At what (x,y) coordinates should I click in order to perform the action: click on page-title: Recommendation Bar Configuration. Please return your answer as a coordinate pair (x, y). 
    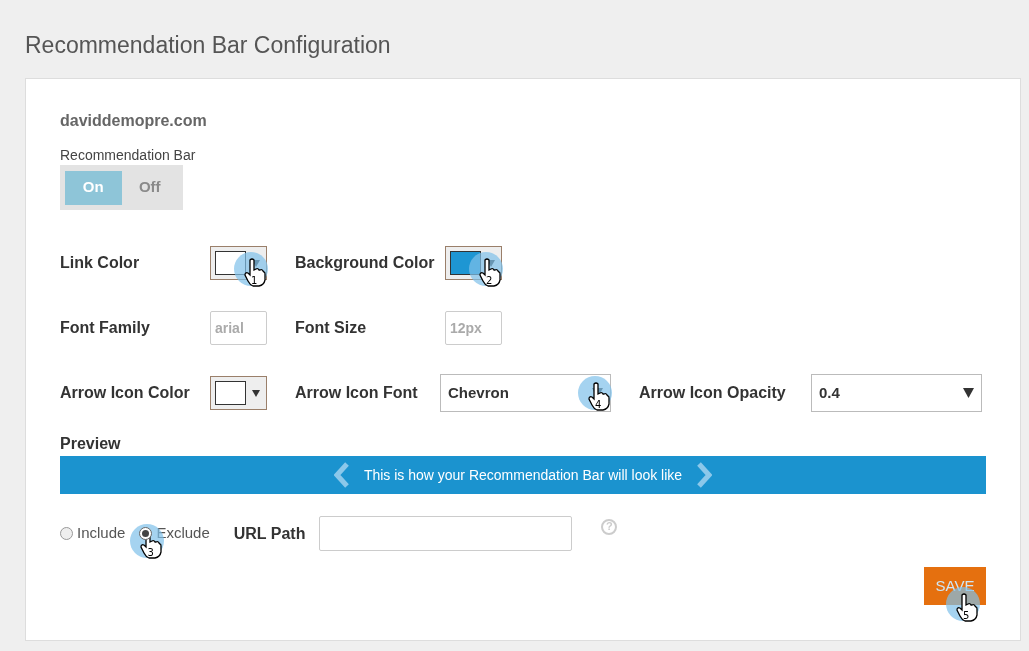
    Looking at the image, I should click on (208, 45).